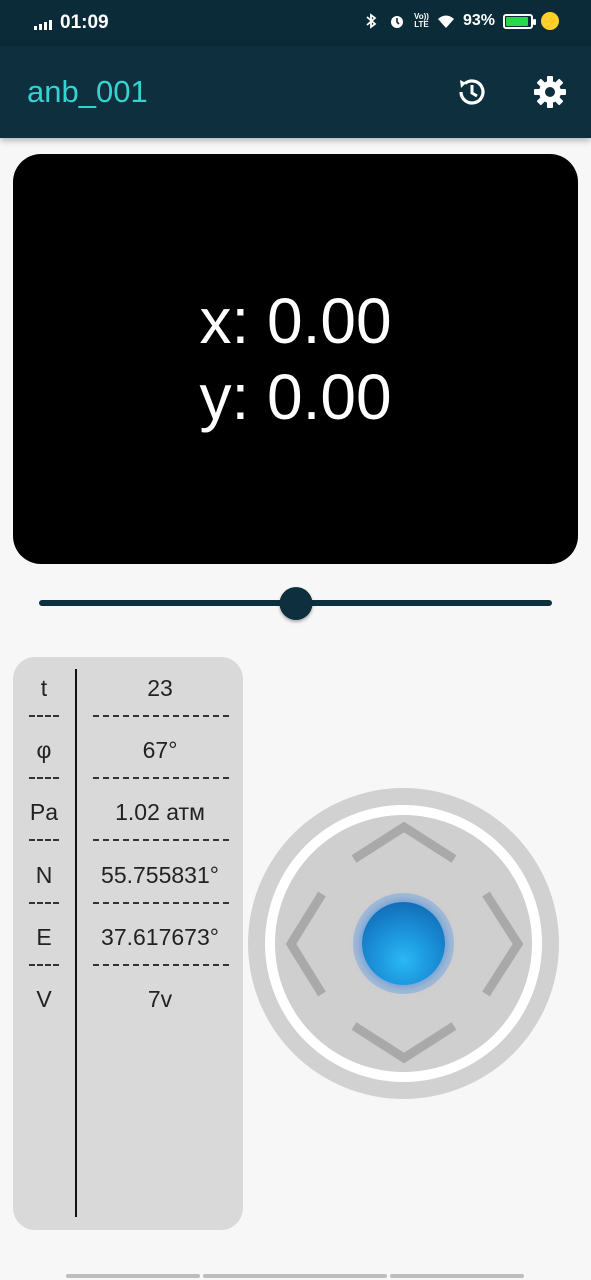  What do you see at coordinates (160, 875) in the screenshot?
I see `telemetry-value: 55.755831°` at bounding box center [160, 875].